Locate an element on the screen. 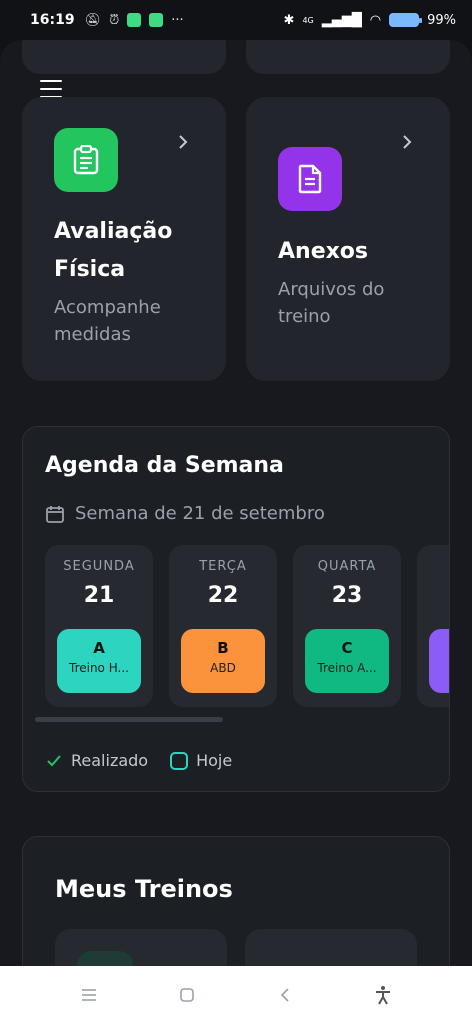  network-label: 4G is located at coordinates (308, 20).